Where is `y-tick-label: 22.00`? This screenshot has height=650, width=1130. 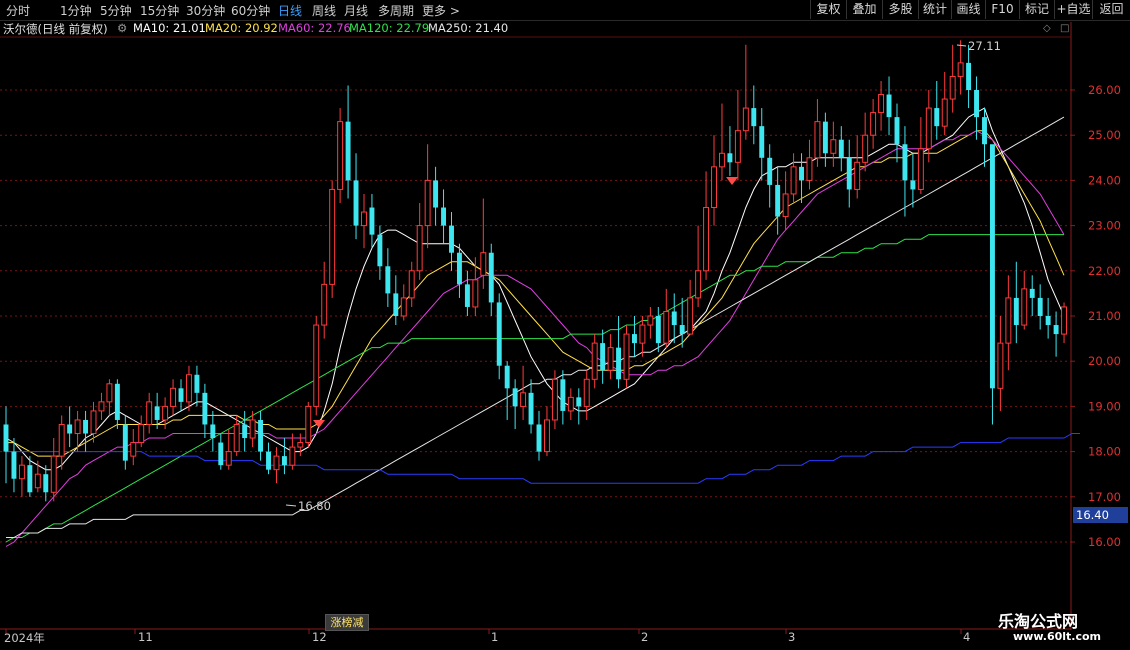 y-tick-label: 22.00 is located at coordinates (1104, 271).